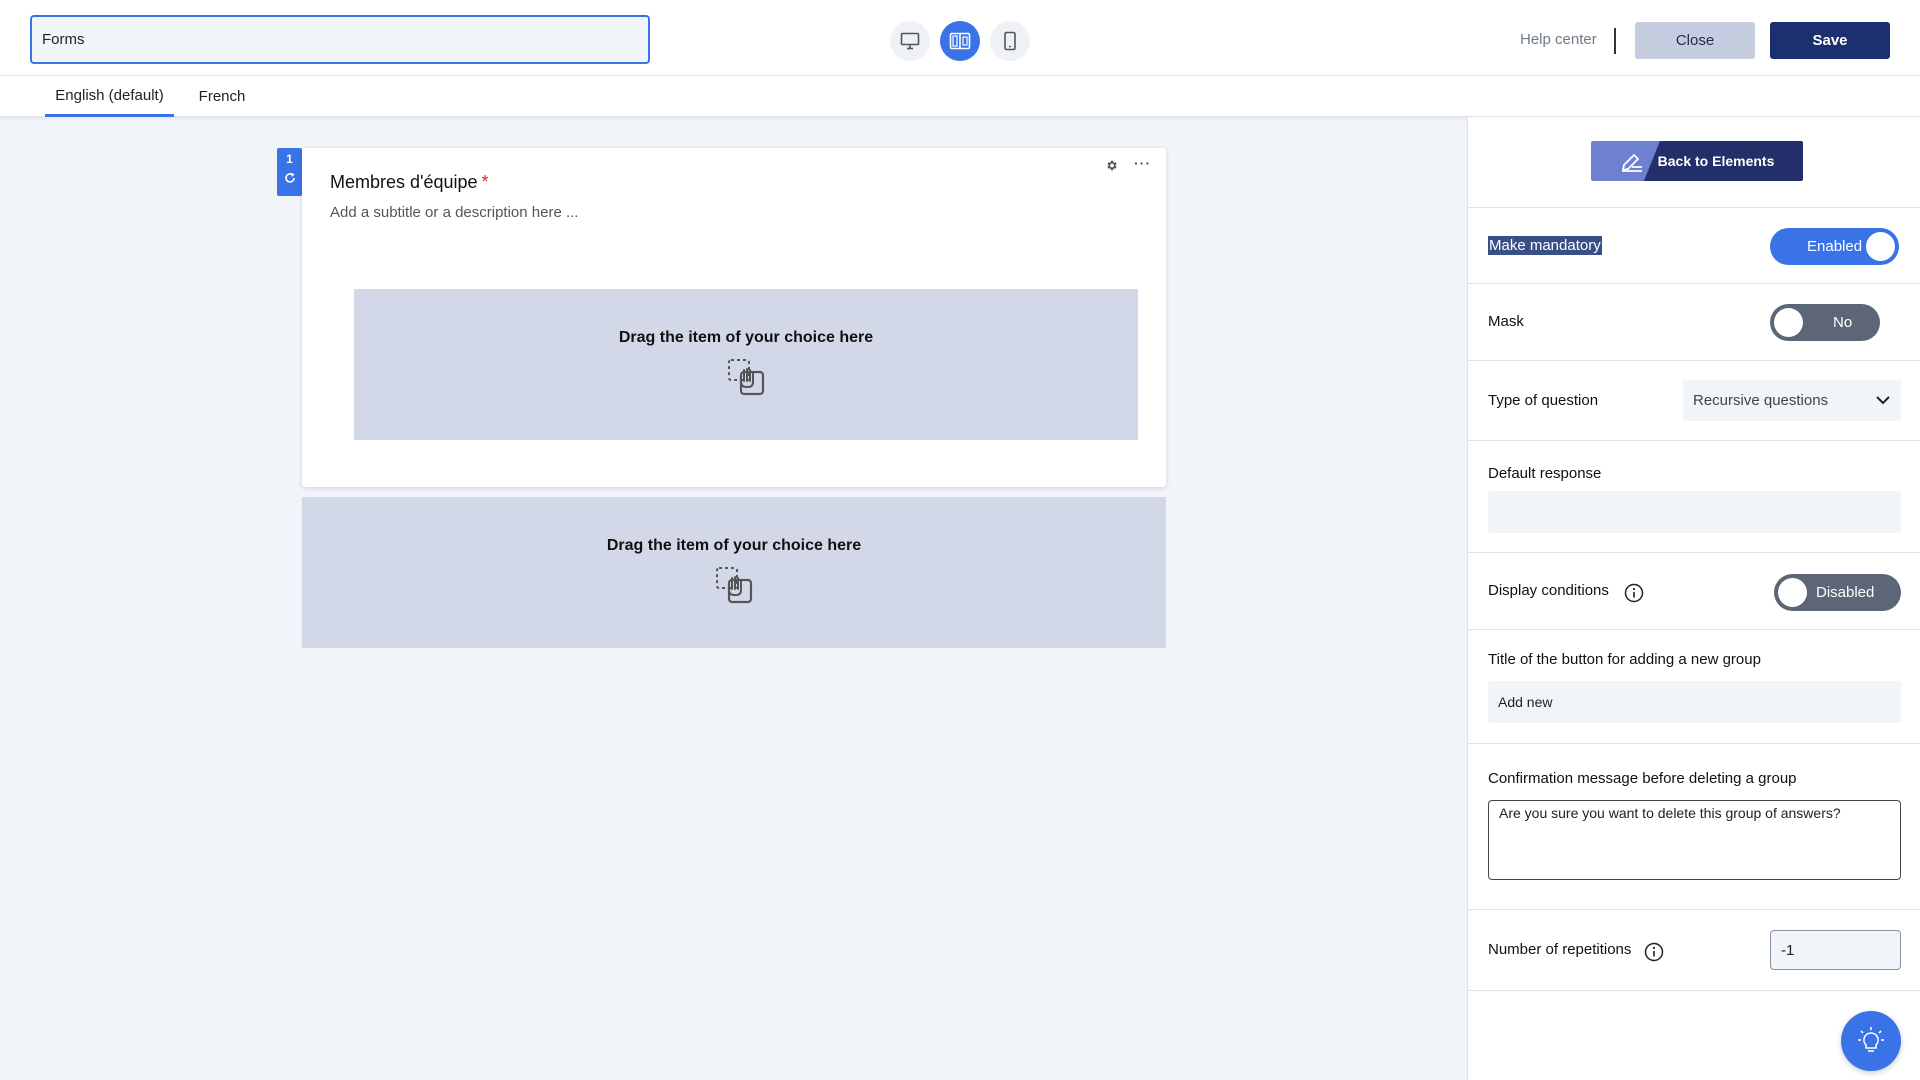 This screenshot has width=1920, height=1080. Describe the element at coordinates (1845, 592) in the screenshot. I see `display-conditions-state: Disabled` at that location.